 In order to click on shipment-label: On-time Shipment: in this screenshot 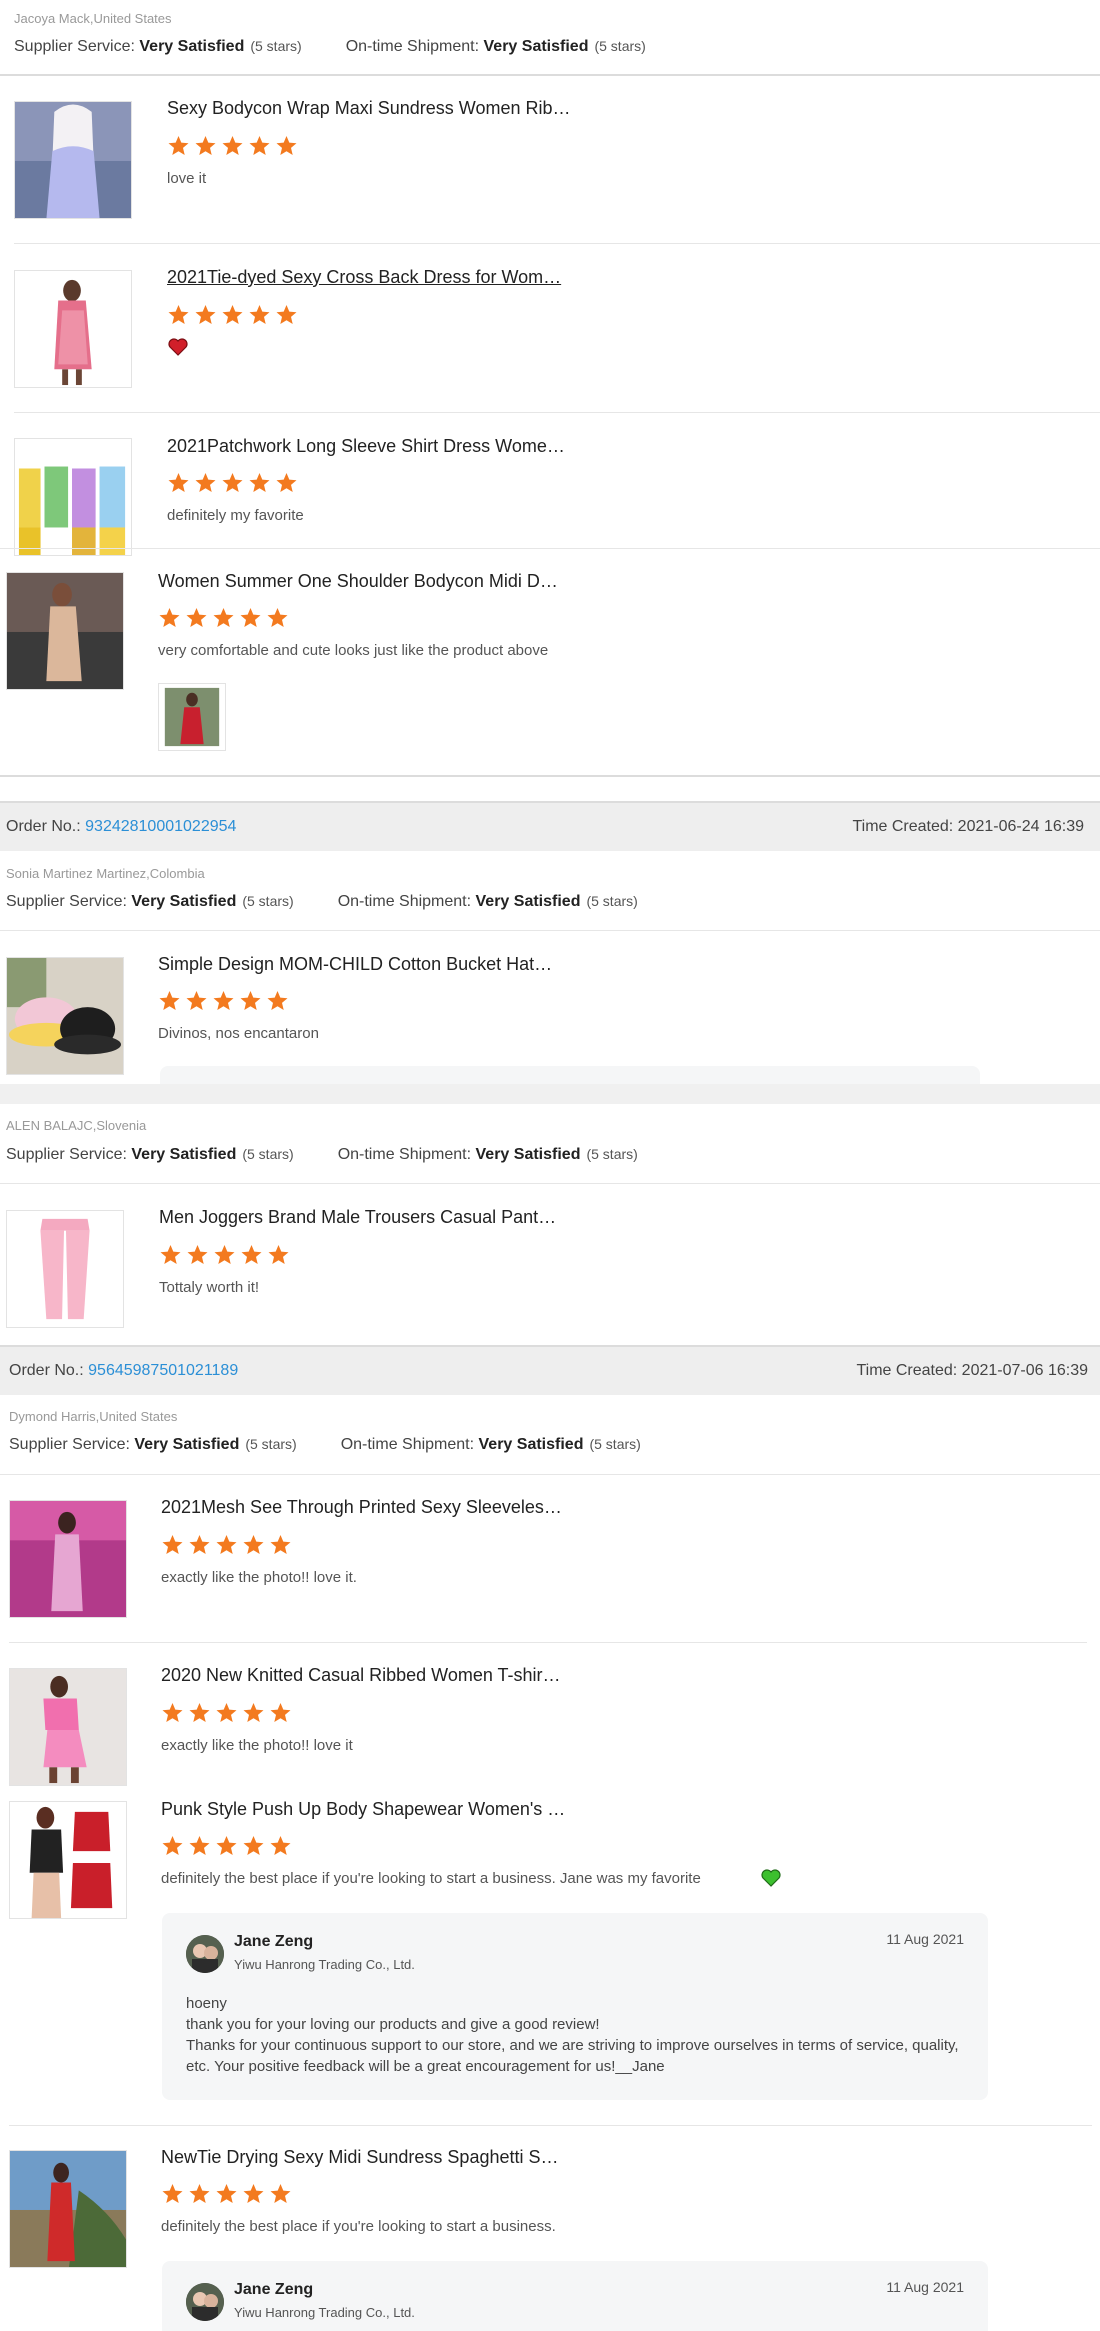, I will do `click(409, 1444)`.